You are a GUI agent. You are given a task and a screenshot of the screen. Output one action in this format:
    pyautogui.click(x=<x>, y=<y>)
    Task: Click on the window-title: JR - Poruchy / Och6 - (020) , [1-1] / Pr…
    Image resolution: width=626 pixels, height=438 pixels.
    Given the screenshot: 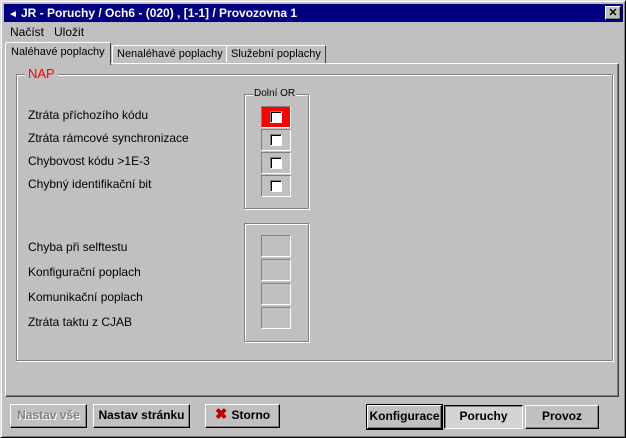 What is the action you would take?
    pyautogui.click(x=159, y=13)
    